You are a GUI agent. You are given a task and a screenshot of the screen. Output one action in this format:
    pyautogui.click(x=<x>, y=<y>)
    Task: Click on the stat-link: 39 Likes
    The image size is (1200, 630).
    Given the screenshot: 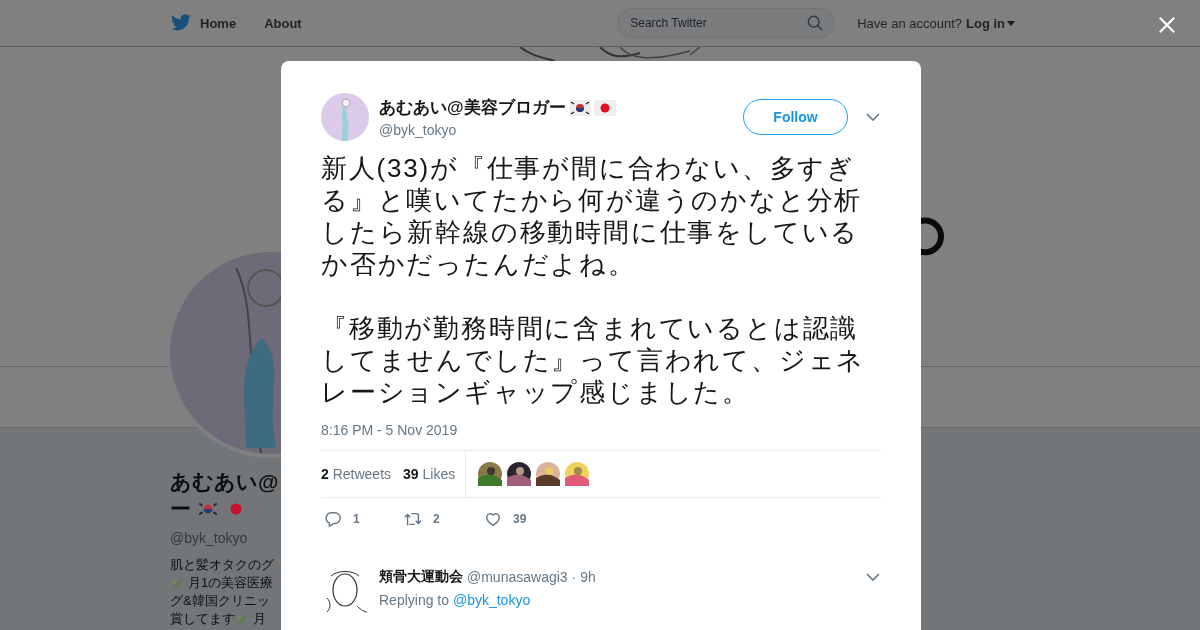 What is the action you would take?
    pyautogui.click(x=429, y=474)
    